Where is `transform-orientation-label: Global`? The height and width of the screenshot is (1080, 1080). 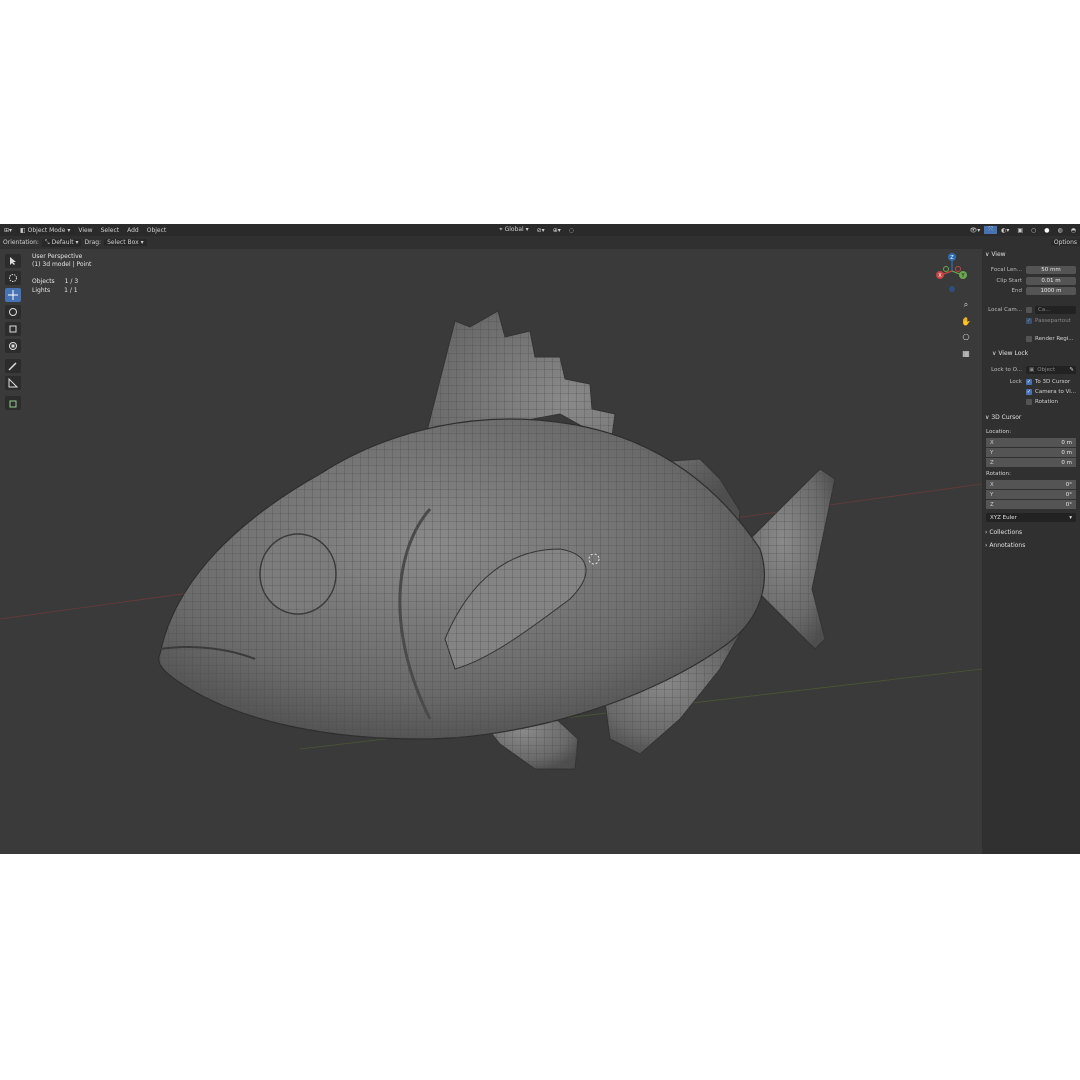
transform-orientation-label: Global is located at coordinates (514, 229).